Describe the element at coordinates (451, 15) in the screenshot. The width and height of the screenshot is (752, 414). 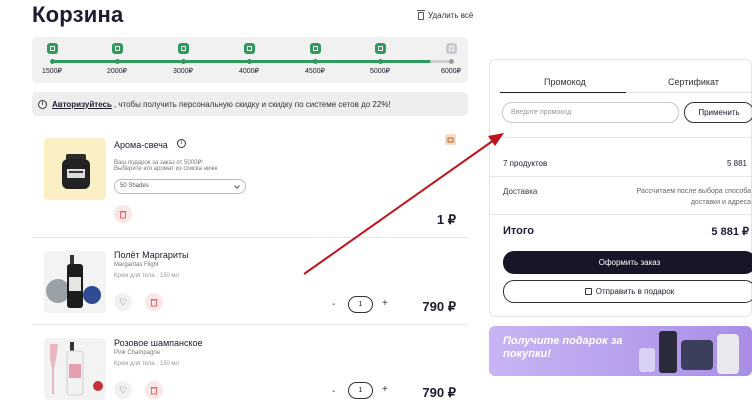
I see `delete-all-label: Удалить всё` at that location.